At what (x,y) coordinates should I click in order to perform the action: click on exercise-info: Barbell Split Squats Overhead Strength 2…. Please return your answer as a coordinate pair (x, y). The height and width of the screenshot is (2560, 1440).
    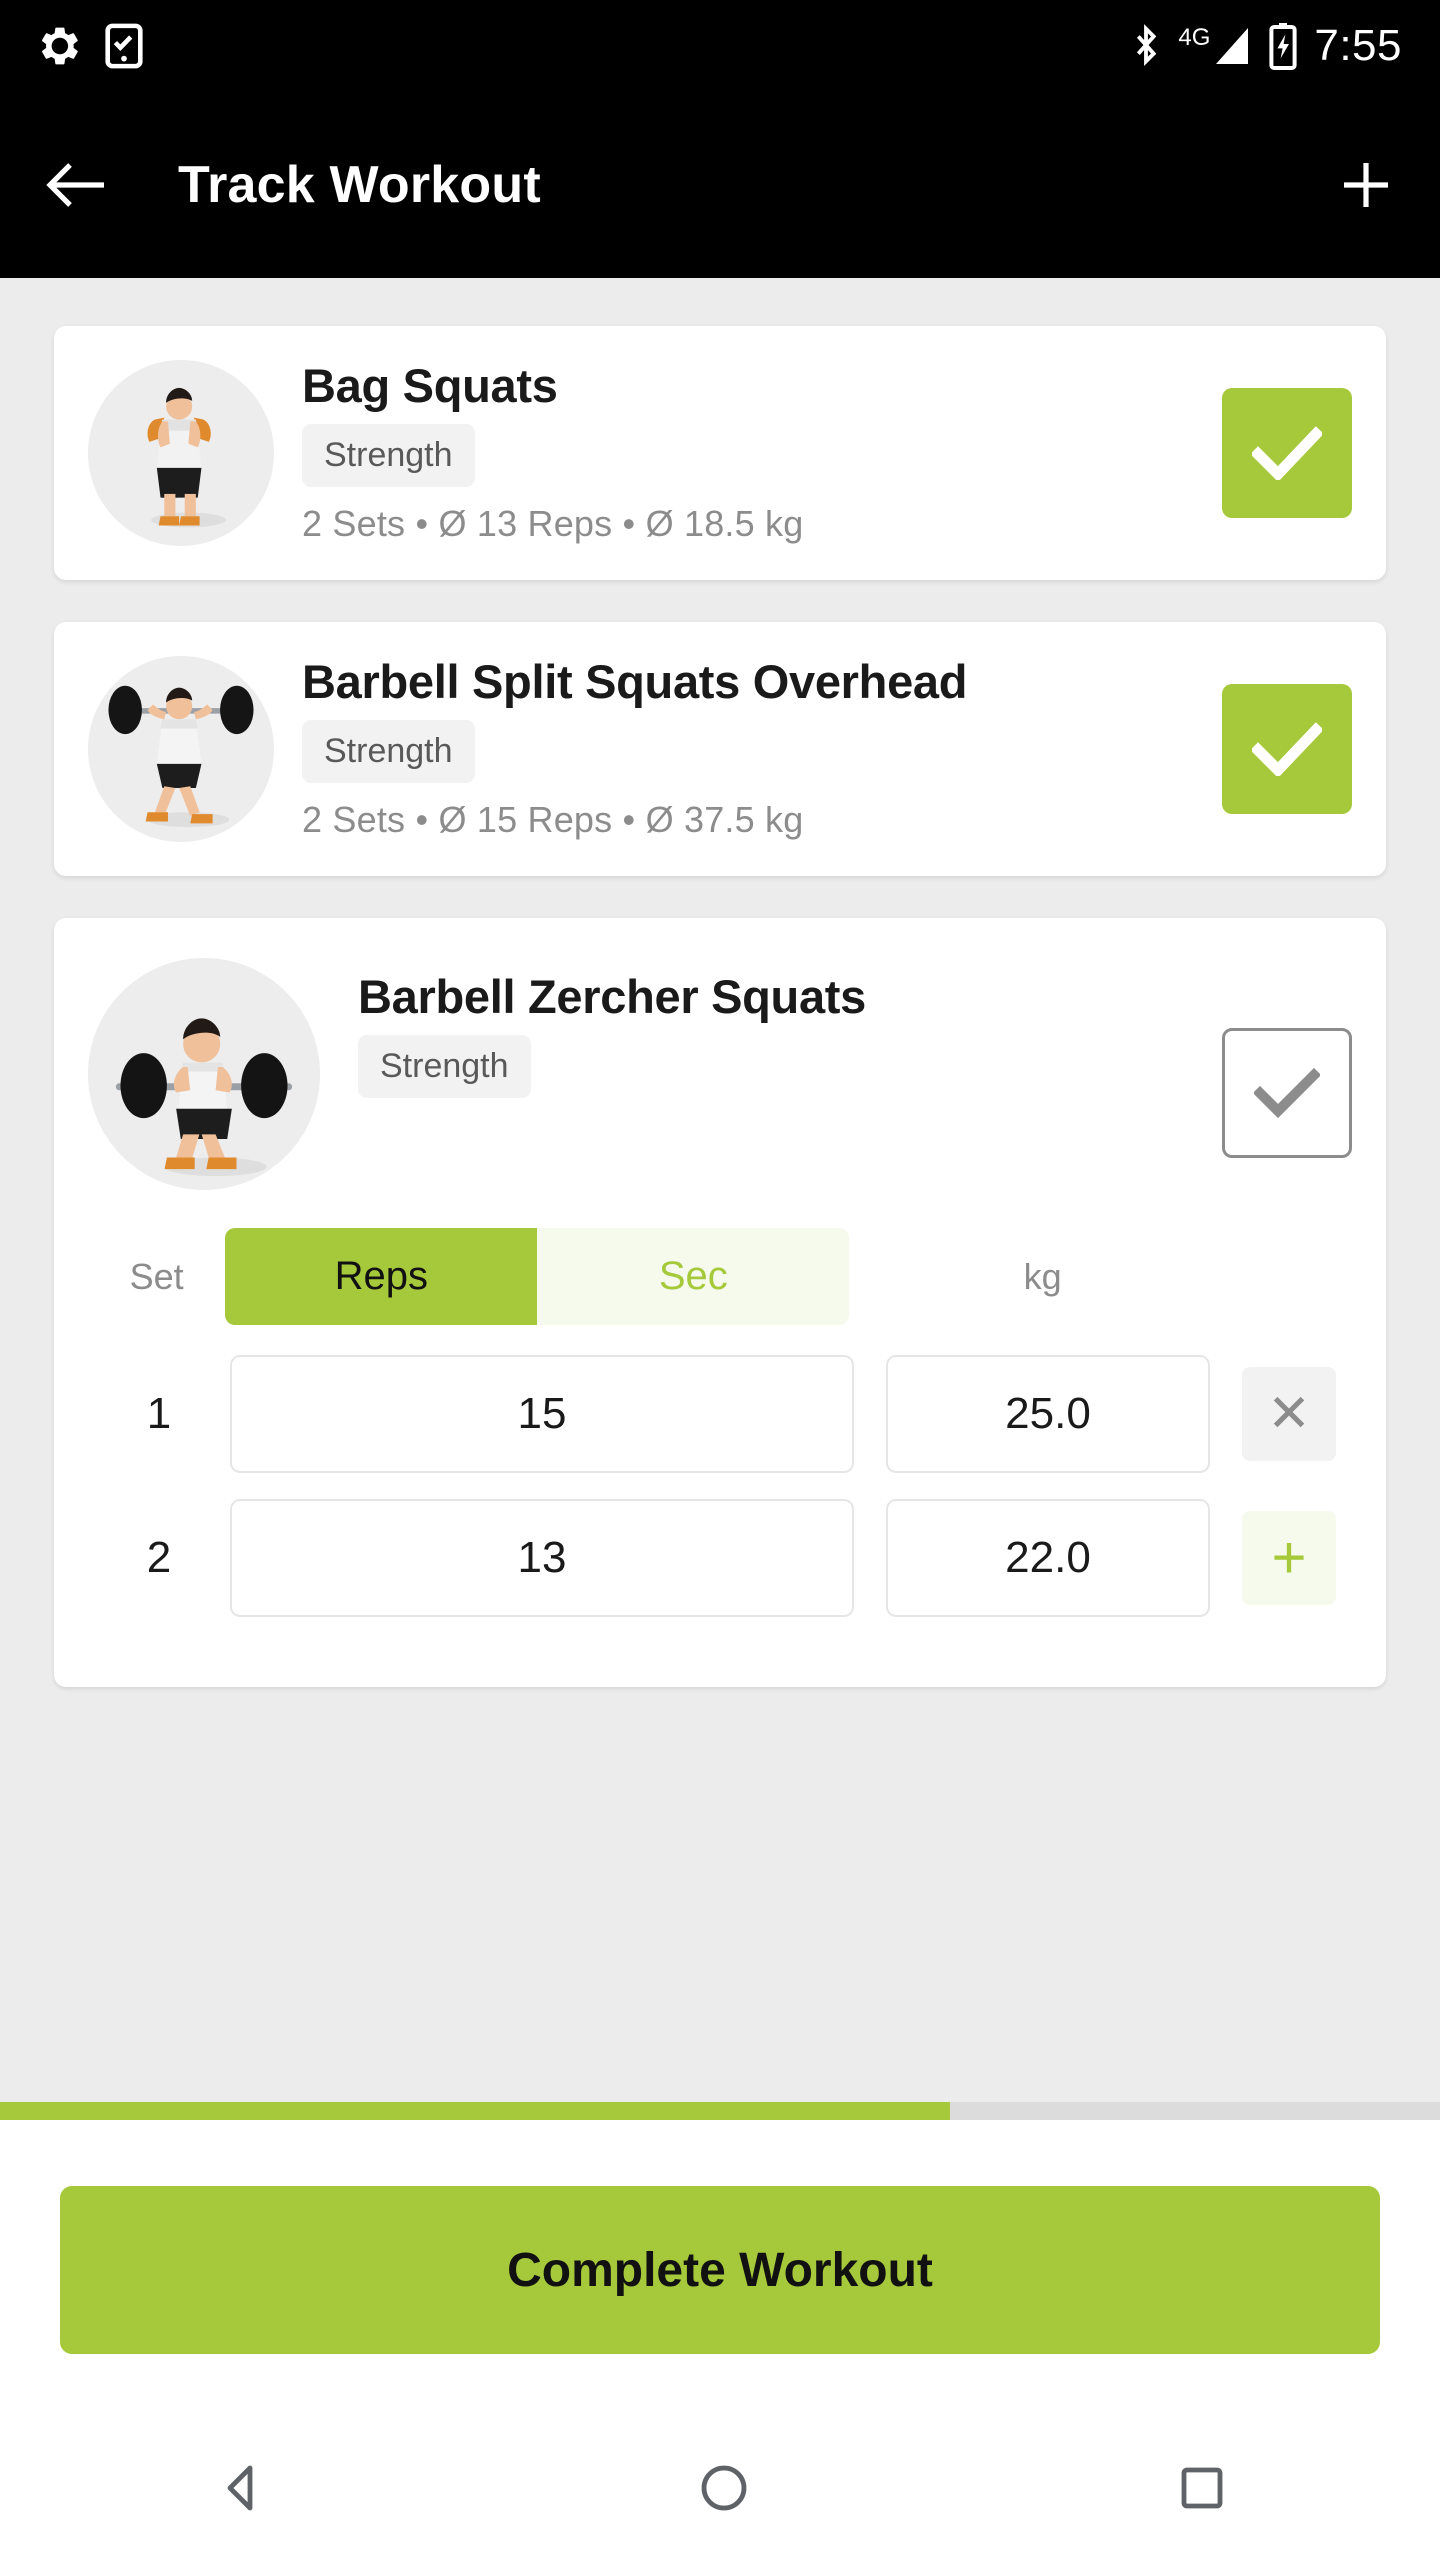
    Looking at the image, I should click on (748, 747).